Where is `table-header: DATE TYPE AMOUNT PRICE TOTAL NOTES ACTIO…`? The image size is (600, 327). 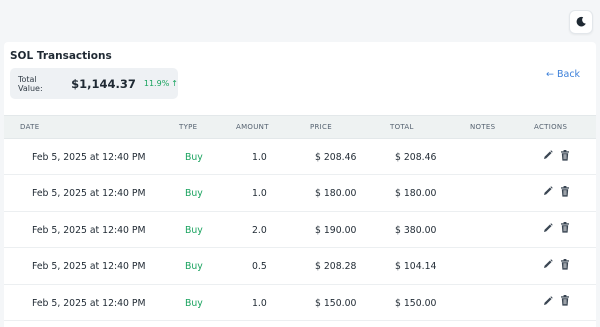 table-header: DATE TYPE AMOUNT PRICE TOTAL NOTES ACTIO… is located at coordinates (300, 127).